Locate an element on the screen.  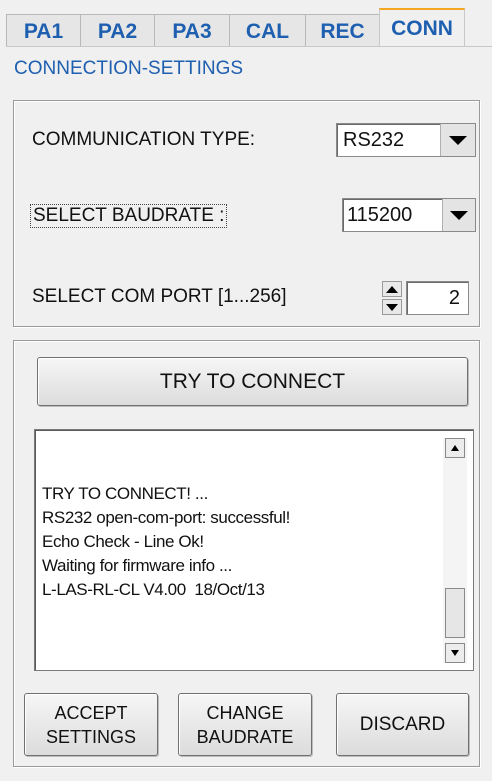
scroll-thumb is located at coordinates (455, 613).